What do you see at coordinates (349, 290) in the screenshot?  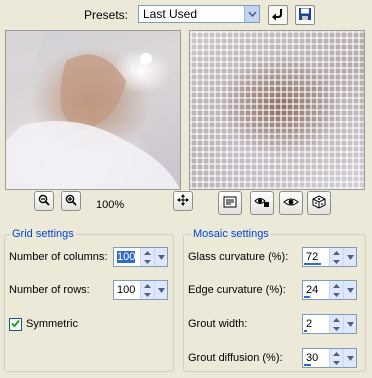 I see `edge-curvature-dropdown-icon` at bounding box center [349, 290].